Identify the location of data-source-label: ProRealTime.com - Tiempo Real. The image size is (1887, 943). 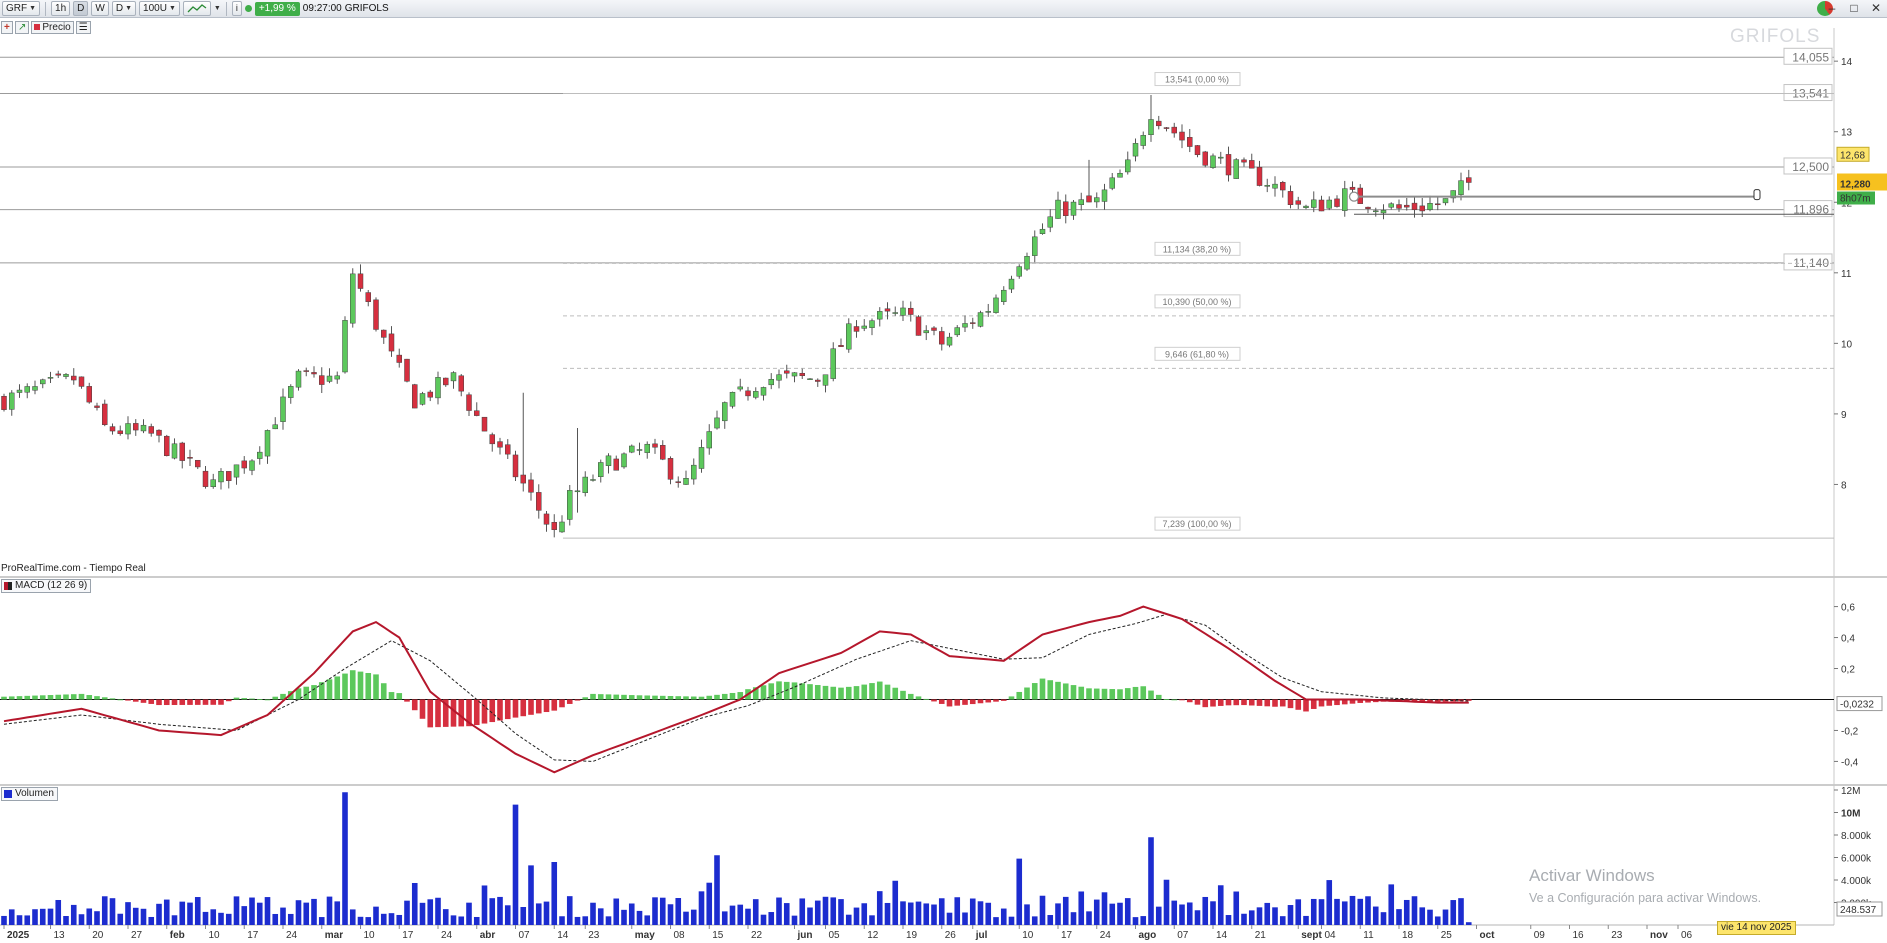
(73, 568).